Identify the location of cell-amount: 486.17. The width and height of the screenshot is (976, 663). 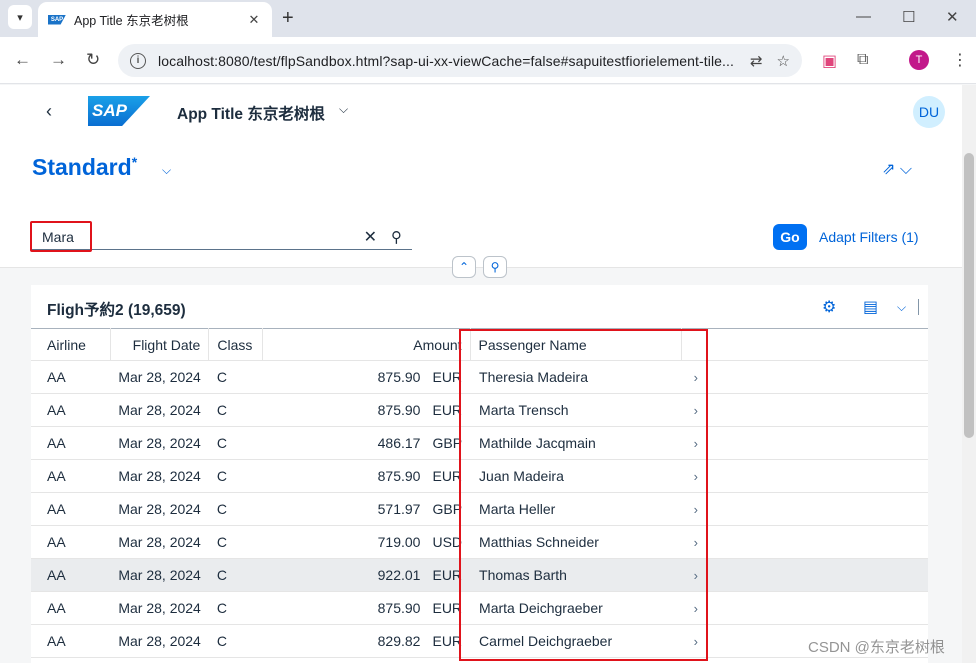
(345, 443).